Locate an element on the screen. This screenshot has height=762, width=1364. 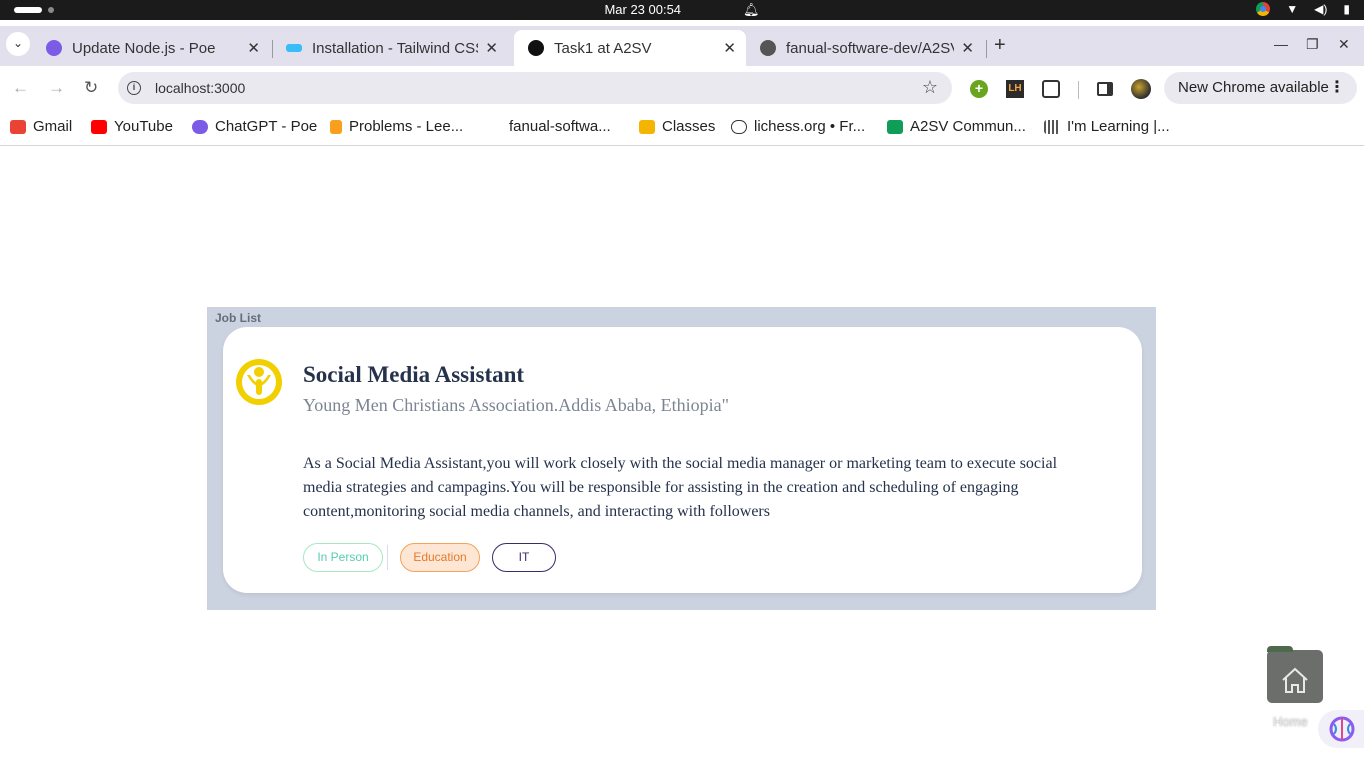
update-label: New Chrome available is located at coordinates (1253, 87).